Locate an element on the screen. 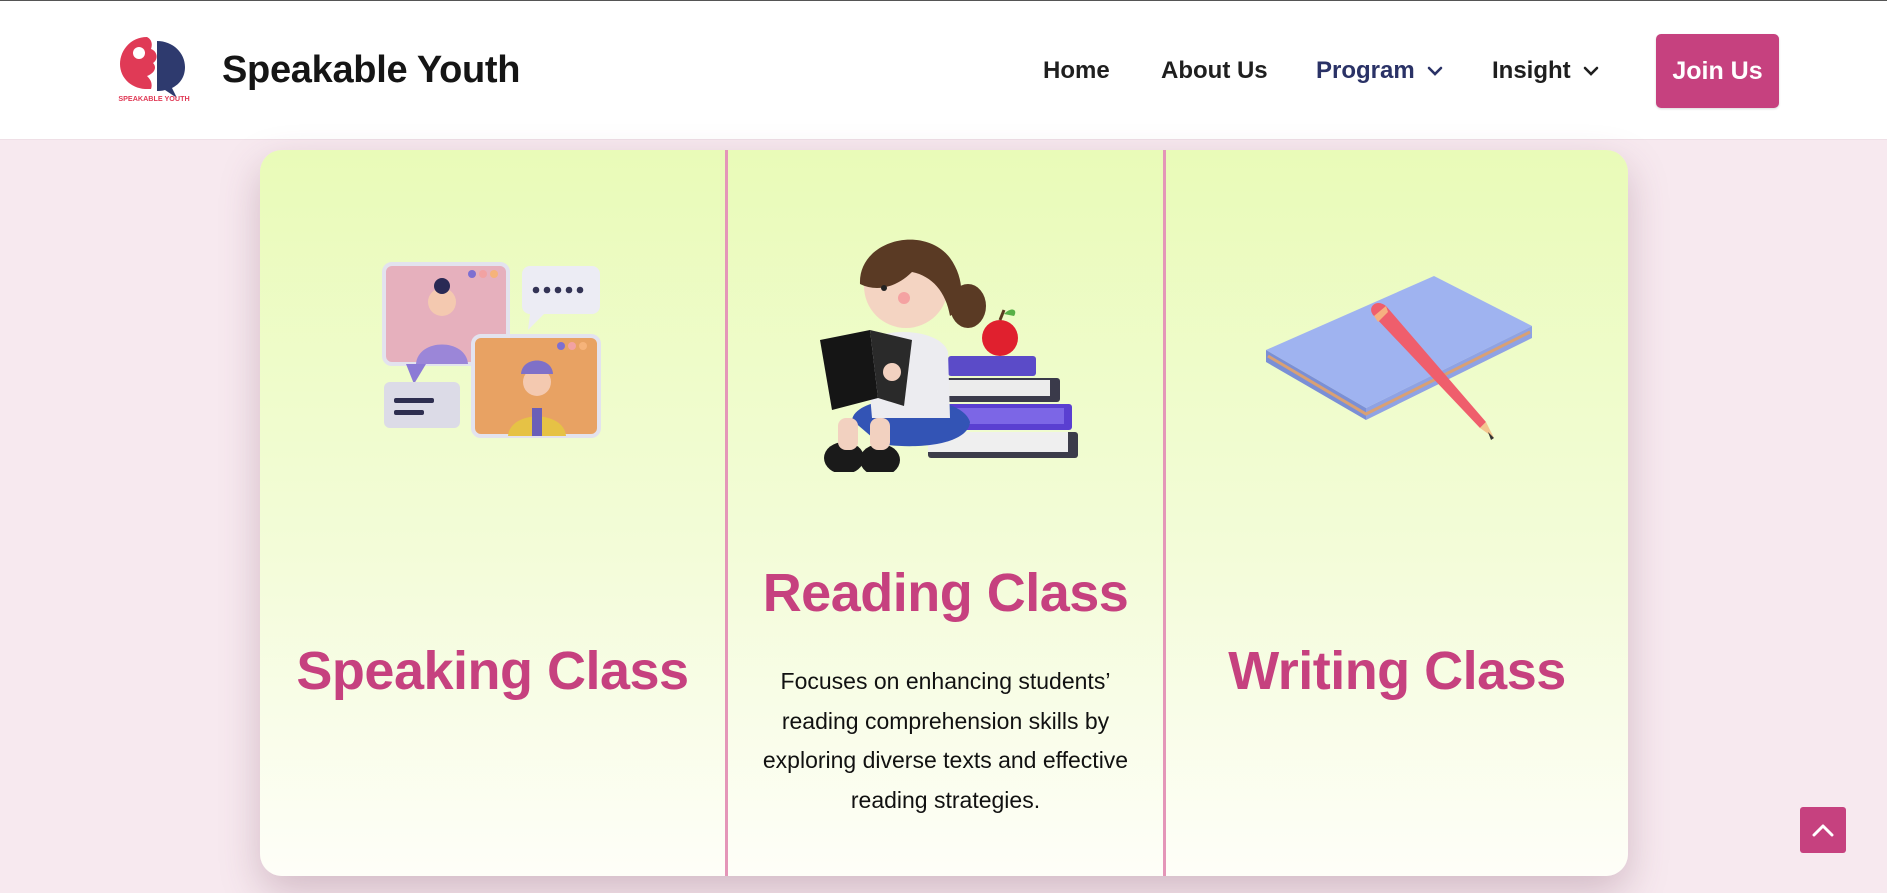 The width and height of the screenshot is (1887, 893). logo-wordmark: SPEAKABLE YOUTH is located at coordinates (153, 98).